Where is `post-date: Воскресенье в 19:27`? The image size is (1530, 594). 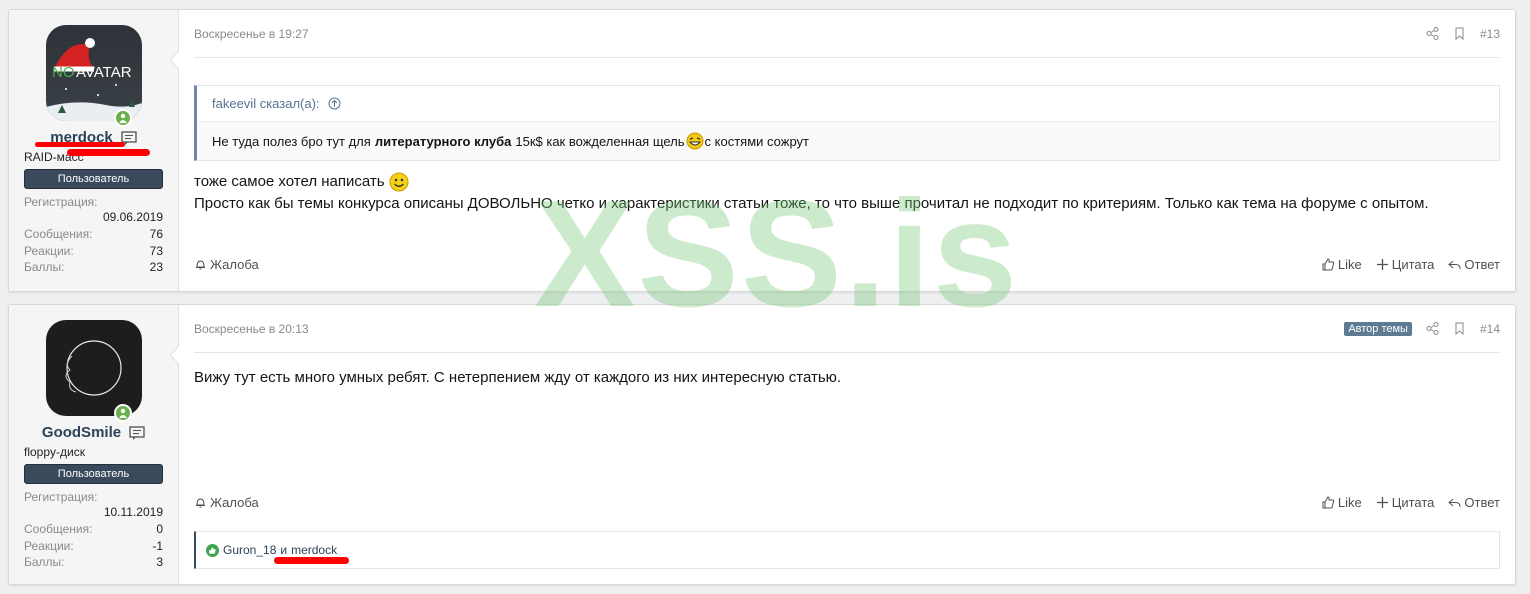 post-date: Воскресенье в 19:27 is located at coordinates (251, 34).